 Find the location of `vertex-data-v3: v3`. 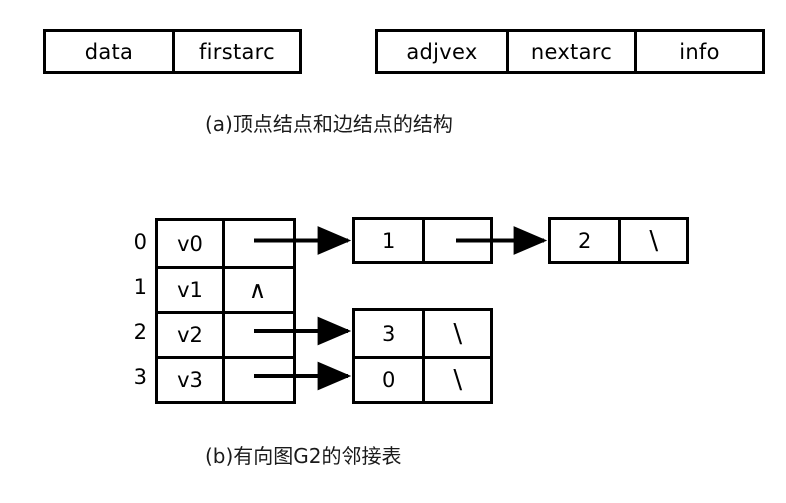

vertex-data-v3: v3 is located at coordinates (191, 380).